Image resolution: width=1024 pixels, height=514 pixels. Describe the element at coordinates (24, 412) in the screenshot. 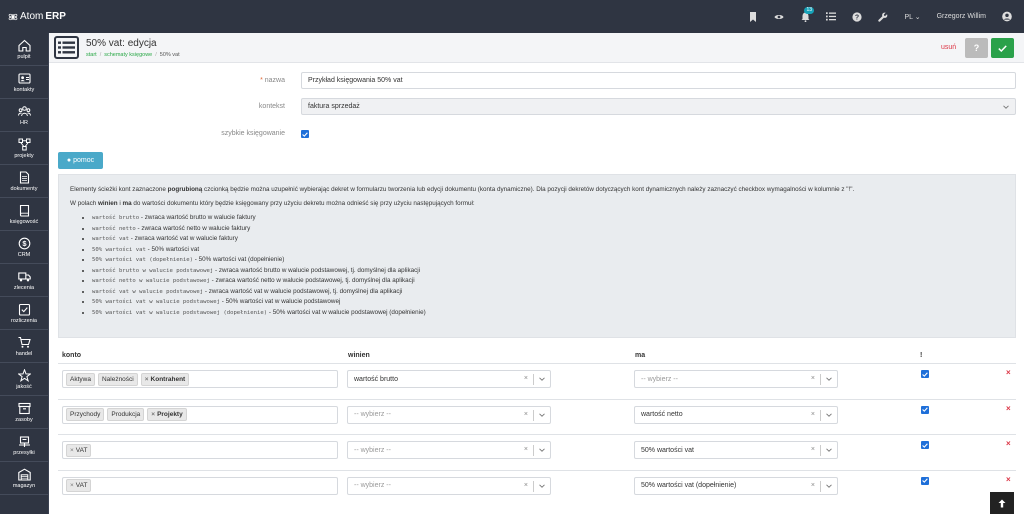

I see `sidebar-item-zasoby: zasoby` at that location.